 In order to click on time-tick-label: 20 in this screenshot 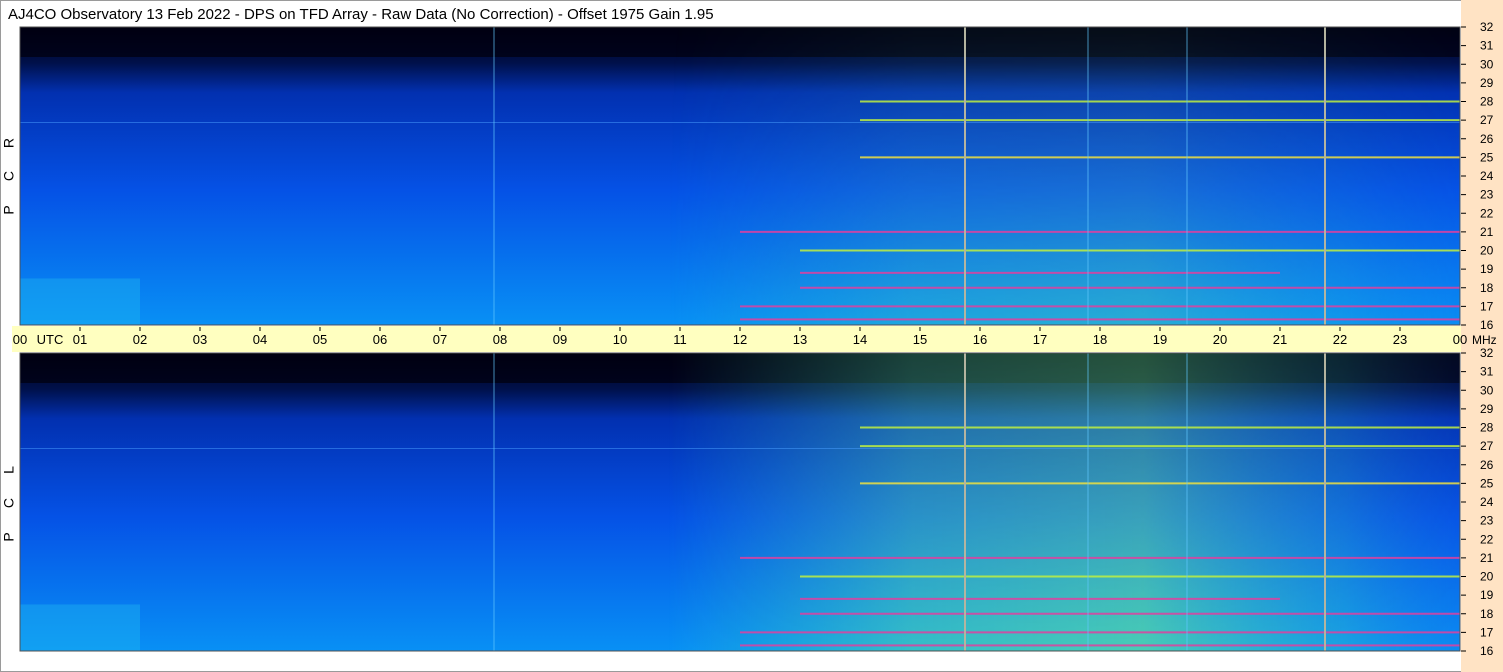, I will do `click(1220, 339)`.